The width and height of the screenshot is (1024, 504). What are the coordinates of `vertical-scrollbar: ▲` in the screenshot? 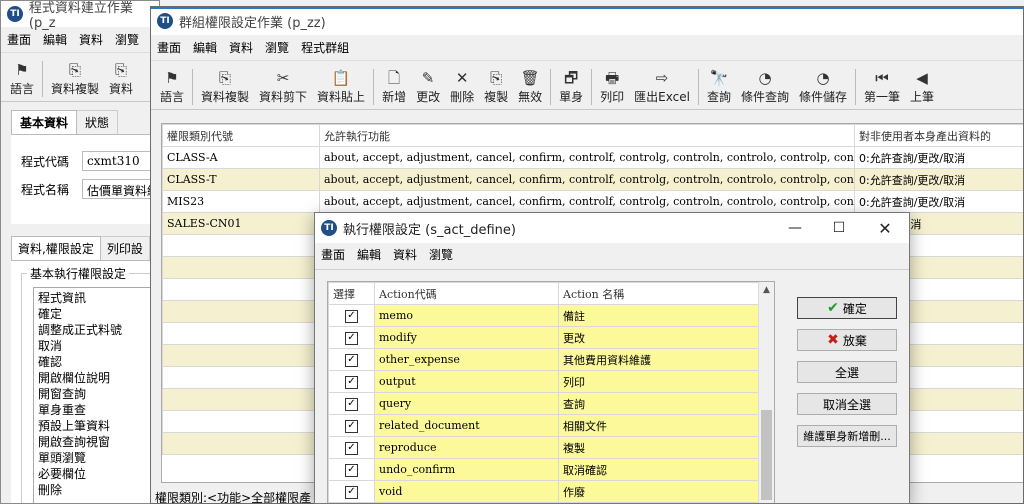 It's located at (766, 392).